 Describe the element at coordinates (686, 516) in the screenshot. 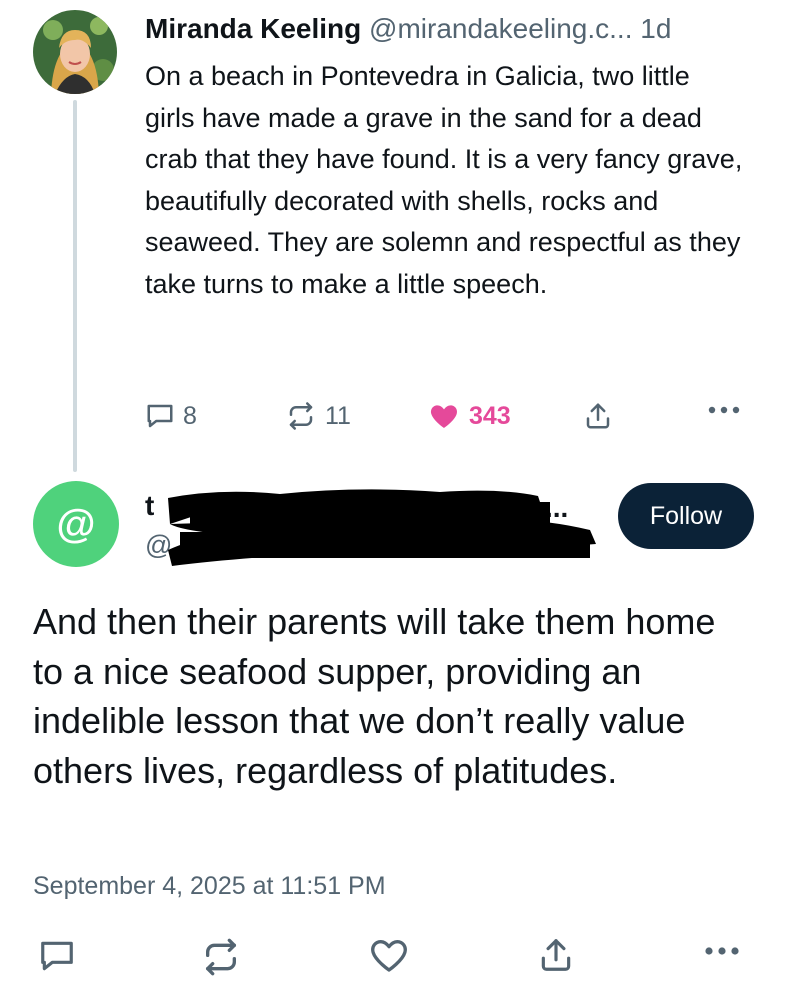

I see `follow-button: Follow` at that location.